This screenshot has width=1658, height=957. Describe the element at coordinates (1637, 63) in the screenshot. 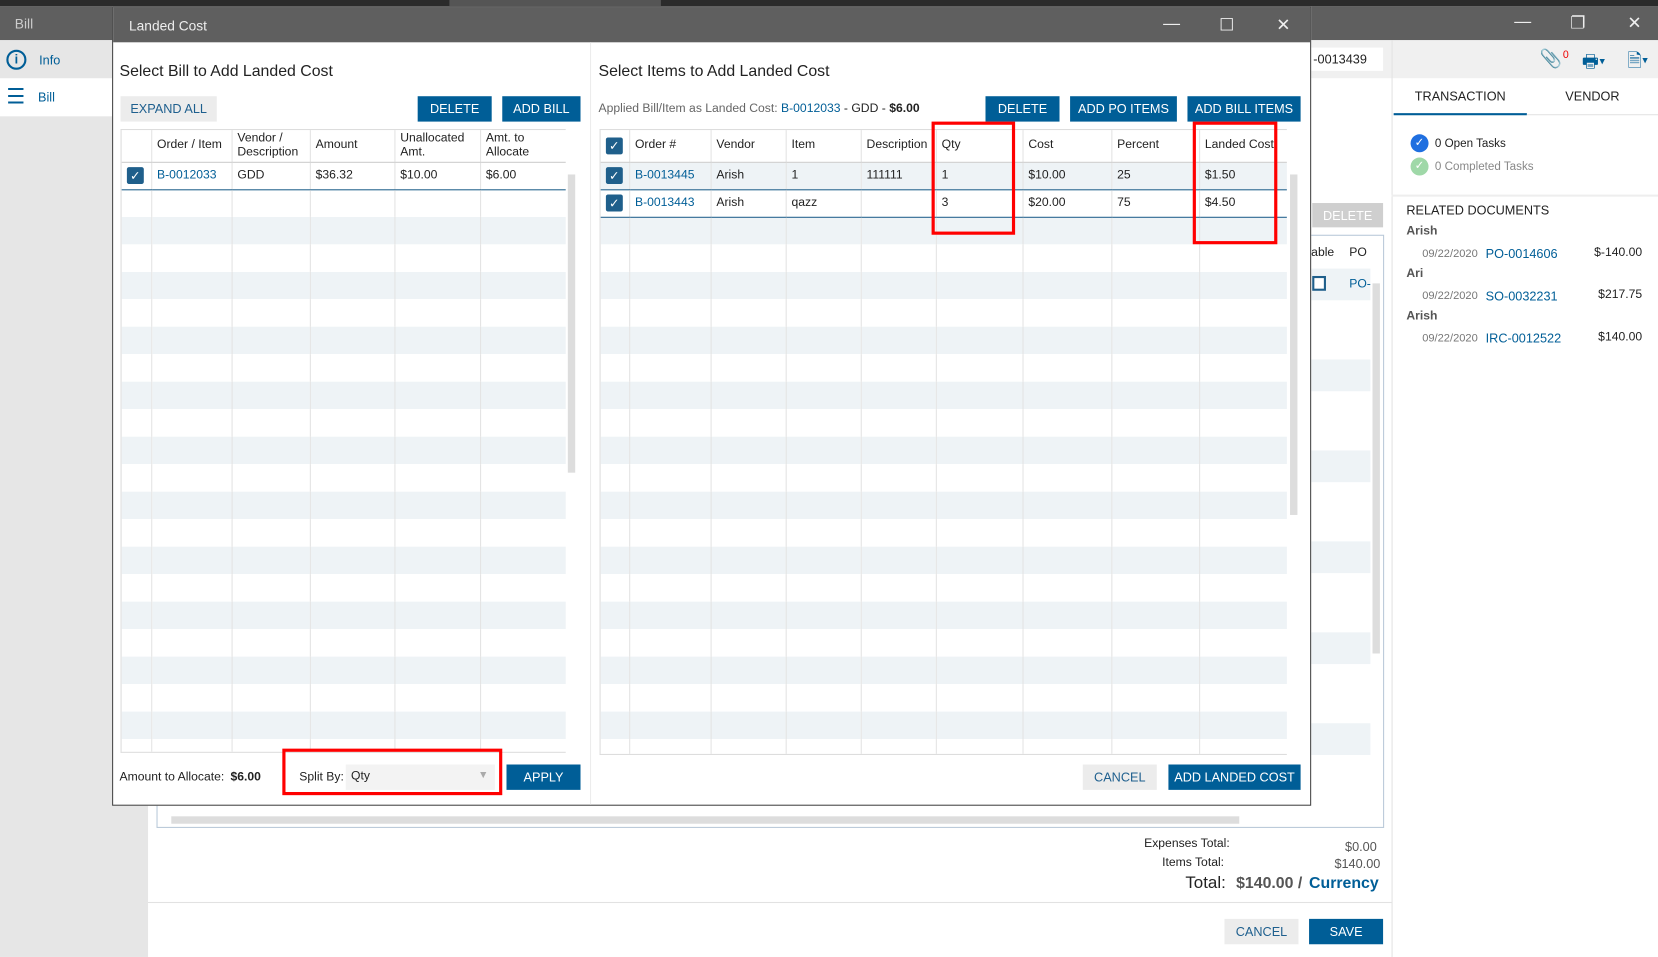

I see `document-icon: 🗎▾` at that location.